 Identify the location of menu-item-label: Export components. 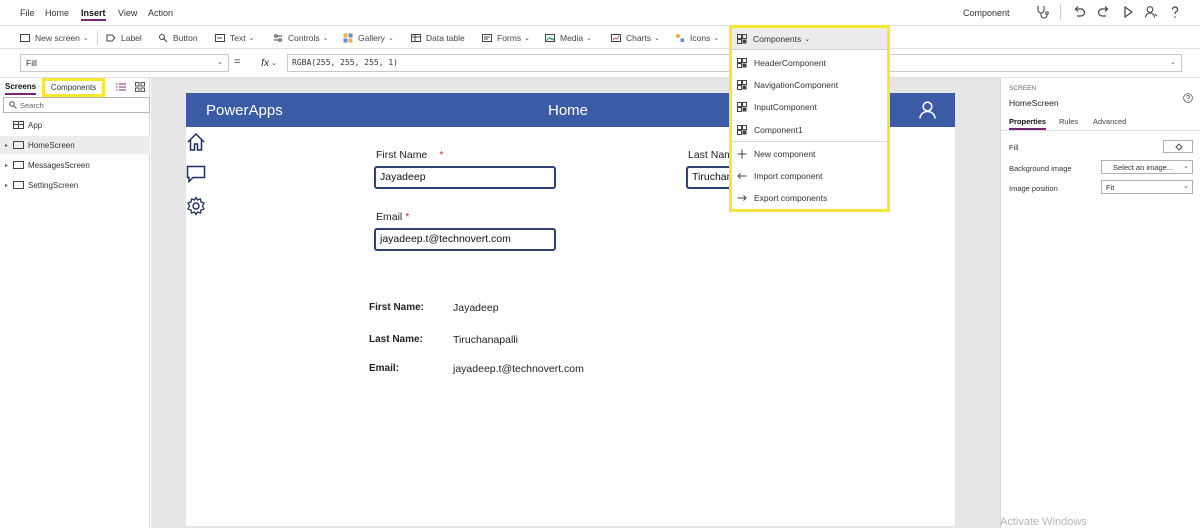
(791, 198).